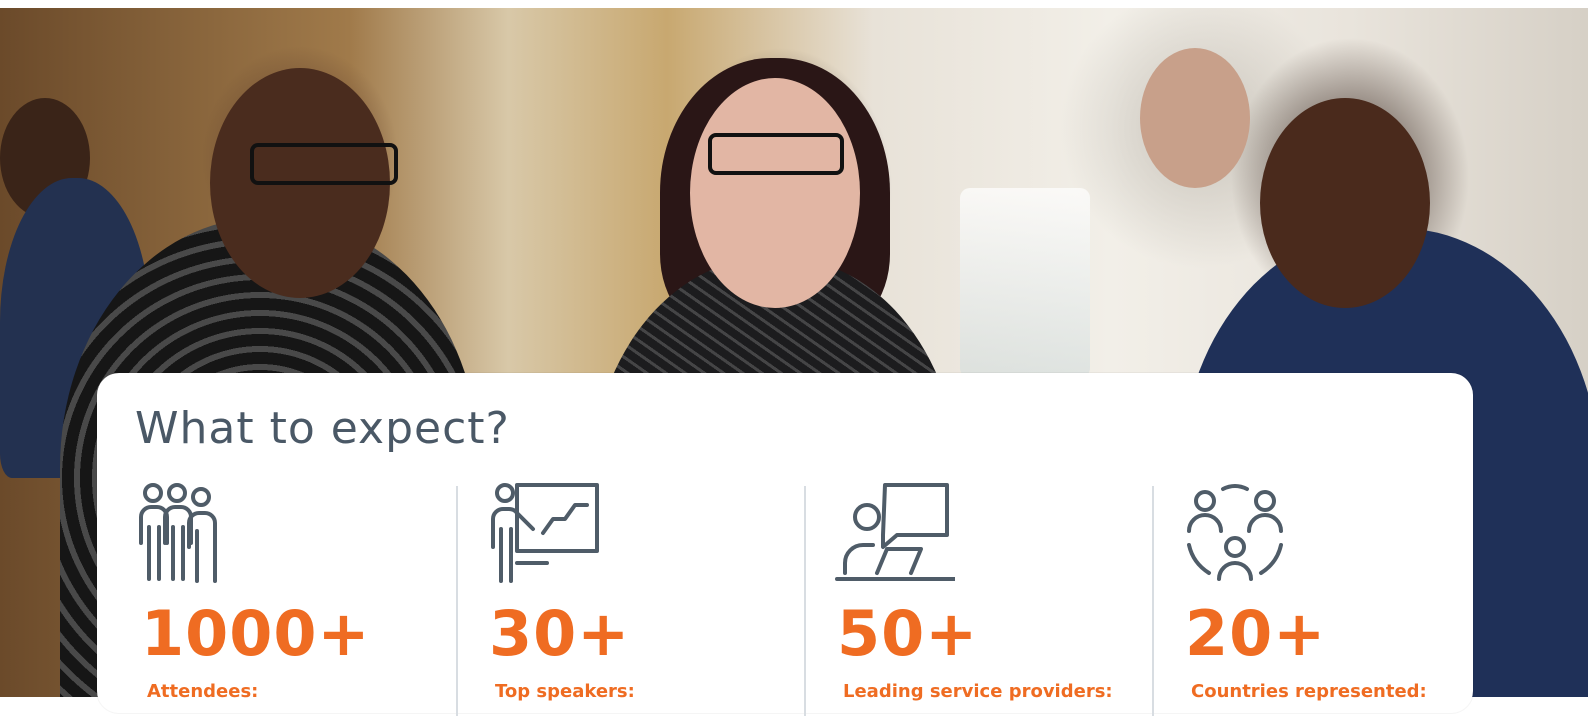 The image size is (1588, 716). Describe the element at coordinates (908, 633) in the screenshot. I see `stat-number: 50+` at that location.